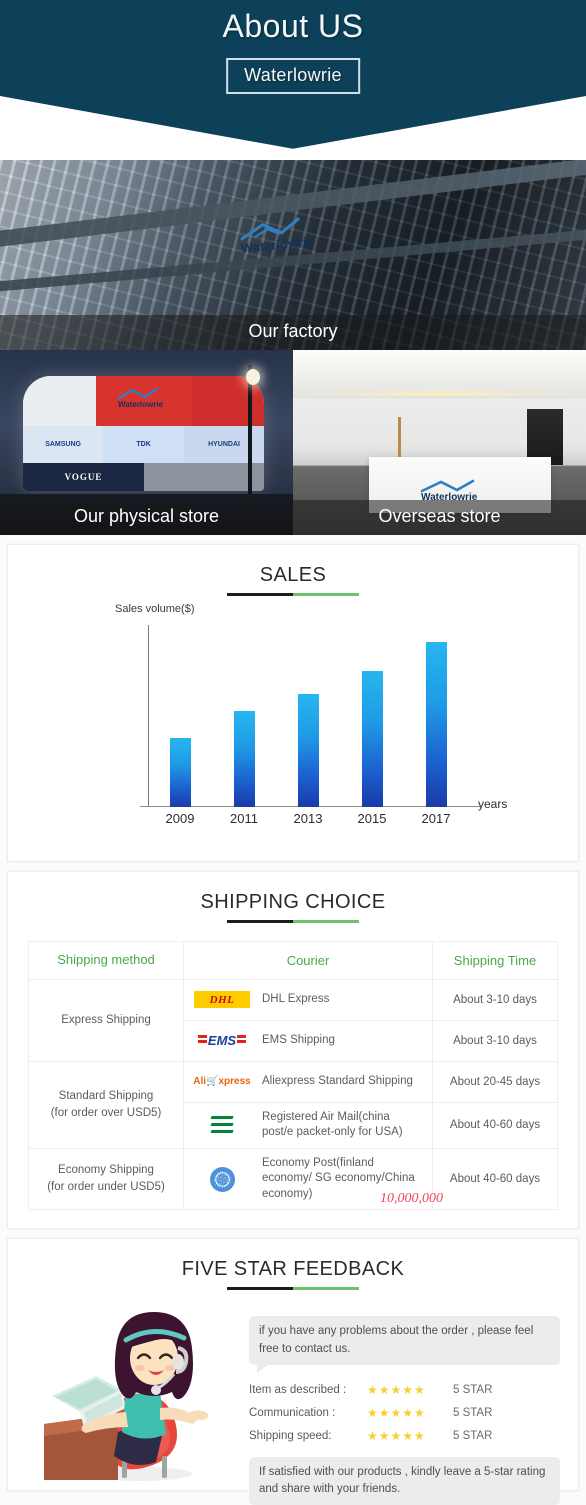  Describe the element at coordinates (59, 401) in the screenshot. I see `billboard-panel-white` at that location.